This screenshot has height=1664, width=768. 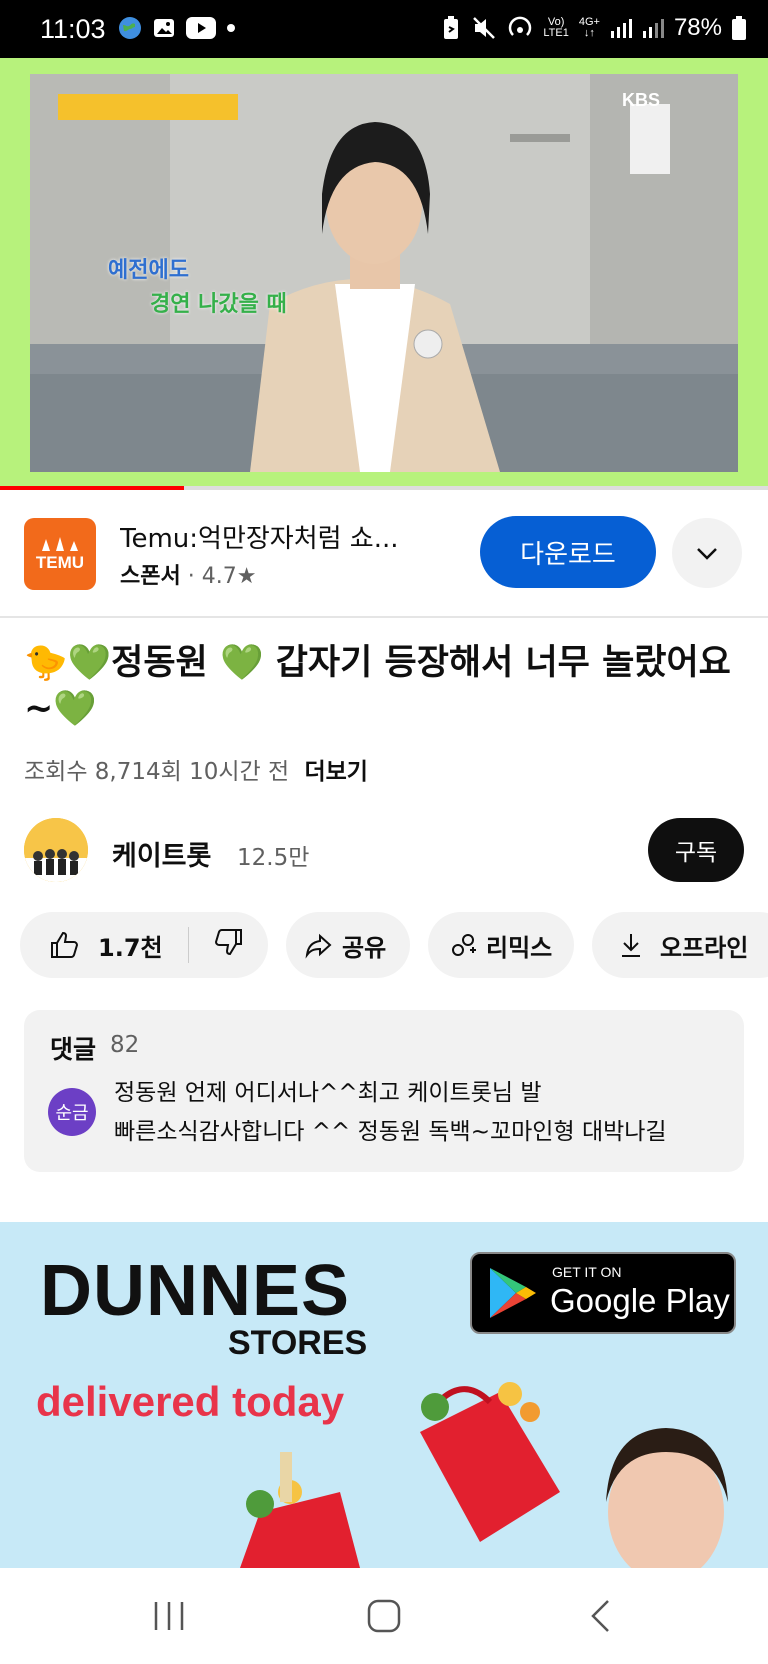 I want to click on video-meta: 조회수 8,714회 10시간 전 더보기, so click(x=196, y=769).